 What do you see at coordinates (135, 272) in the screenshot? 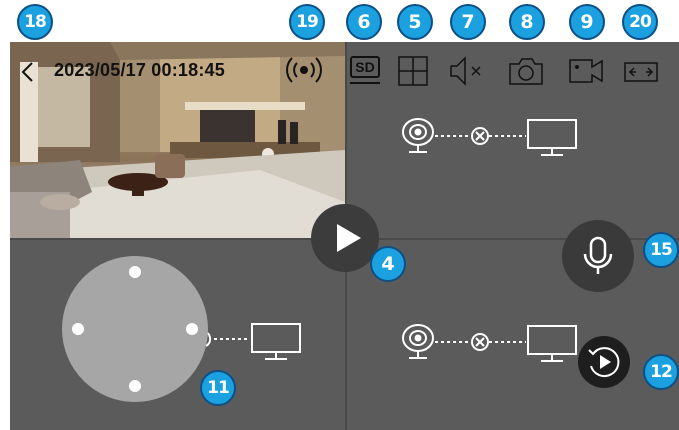
I see `ptz-up-button` at bounding box center [135, 272].